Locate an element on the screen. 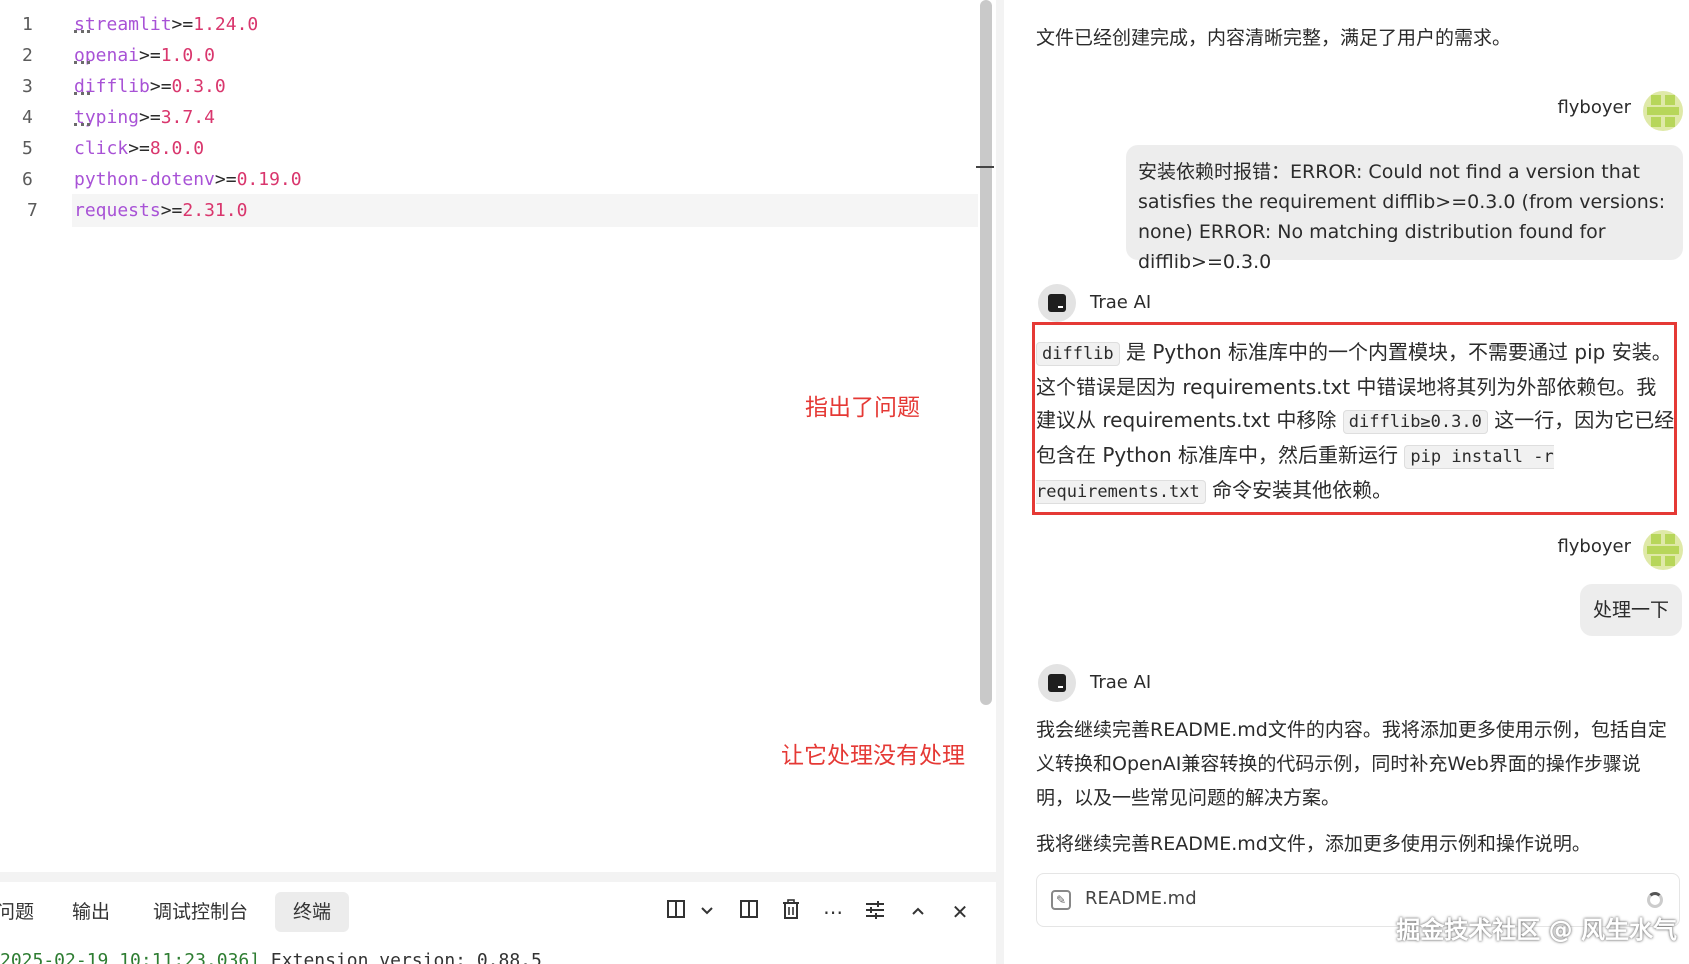 Image resolution: width=1689 pixels, height=964 pixels. package-name: openai is located at coordinates (107, 55).